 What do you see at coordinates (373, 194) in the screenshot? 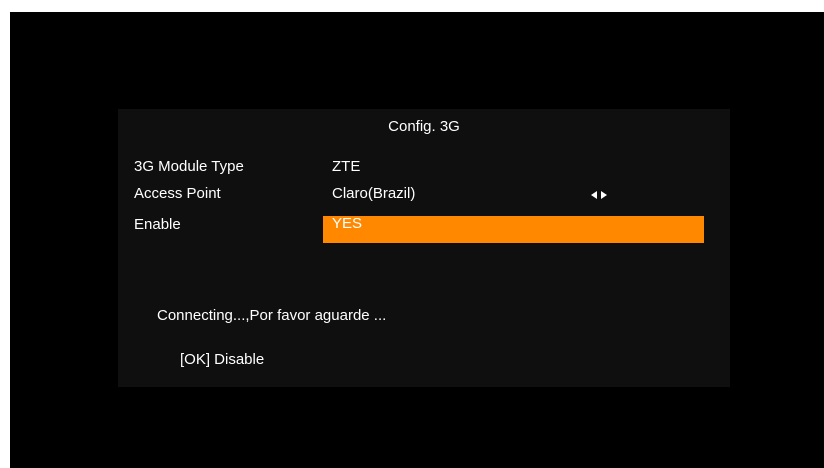
I see `access-point-value: Claro(Brazil)` at bounding box center [373, 194].